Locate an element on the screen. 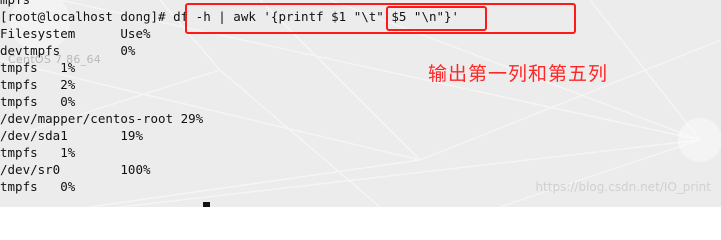 The height and width of the screenshot is (240, 721). fields-highlight-box is located at coordinates (436, 18).